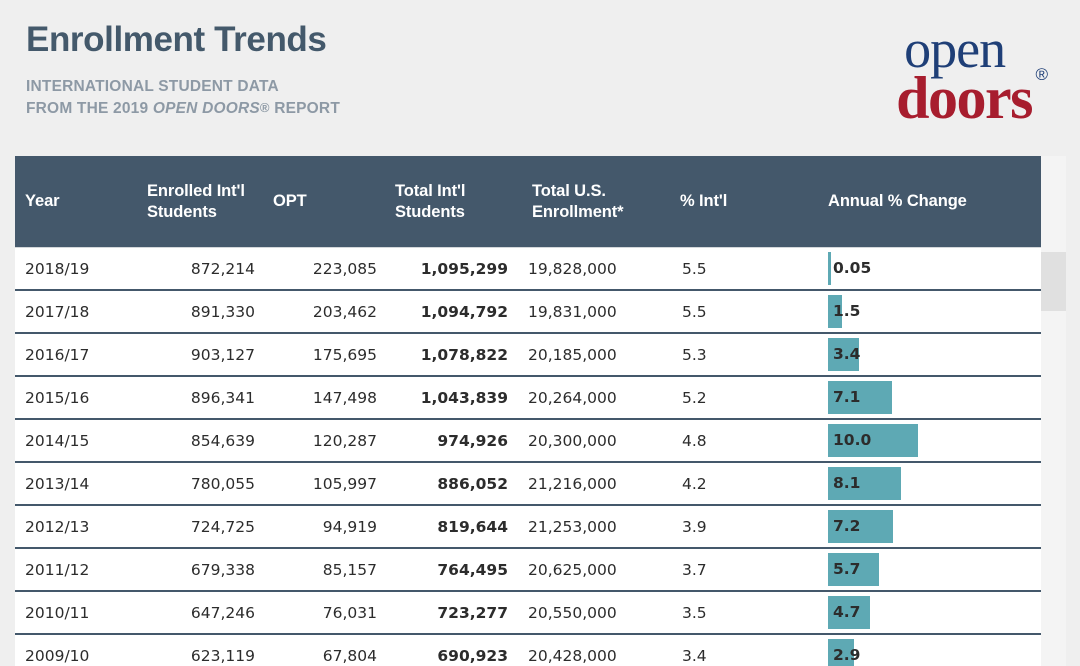 The height and width of the screenshot is (666, 1080). I want to click on annual-change-bar-holder: 7.2, so click(927, 526).